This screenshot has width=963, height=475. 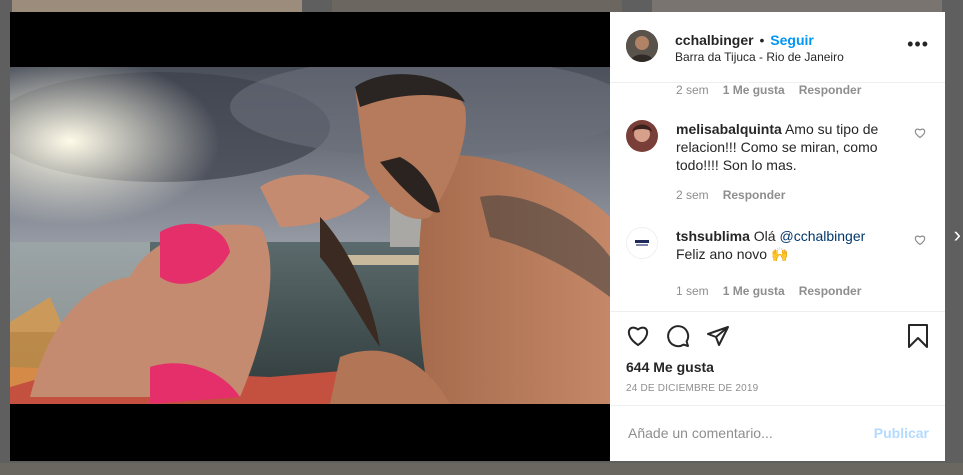 What do you see at coordinates (918, 44) in the screenshot?
I see `more-options-icon: •••` at bounding box center [918, 44].